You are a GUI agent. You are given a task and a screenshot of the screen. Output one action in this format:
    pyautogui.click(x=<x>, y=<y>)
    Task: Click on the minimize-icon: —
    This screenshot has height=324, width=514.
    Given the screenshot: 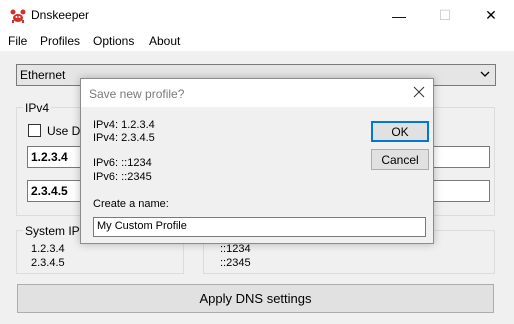 What is the action you would take?
    pyautogui.click(x=399, y=15)
    